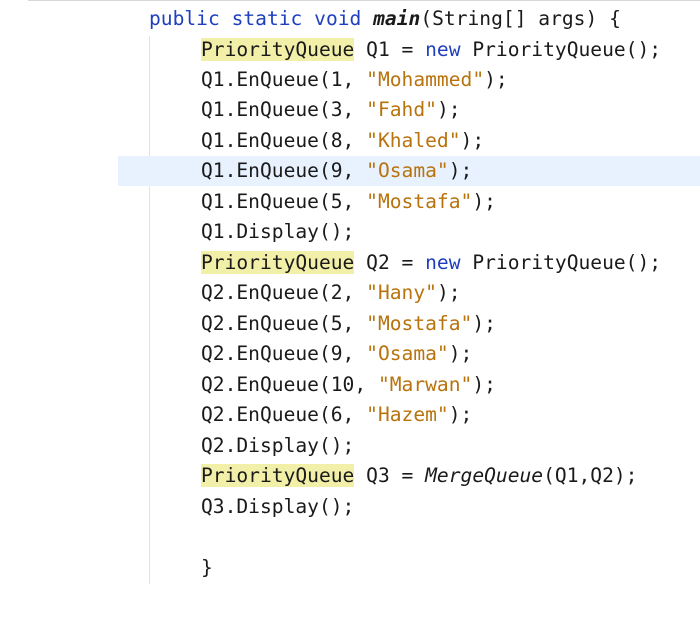 Image resolution: width=700 pixels, height=636 pixels. I want to click on code-line-17: Q3.Display();, so click(350, 507).